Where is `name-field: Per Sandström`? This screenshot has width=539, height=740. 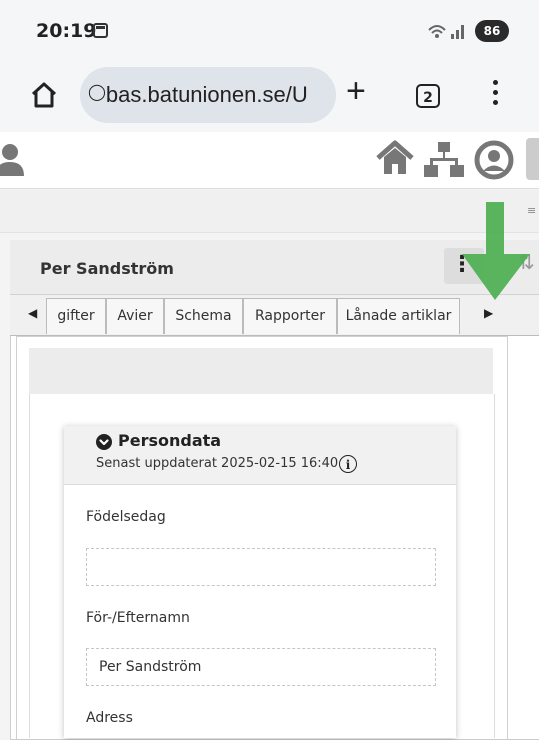 name-field: Per Sandström is located at coordinates (261, 667).